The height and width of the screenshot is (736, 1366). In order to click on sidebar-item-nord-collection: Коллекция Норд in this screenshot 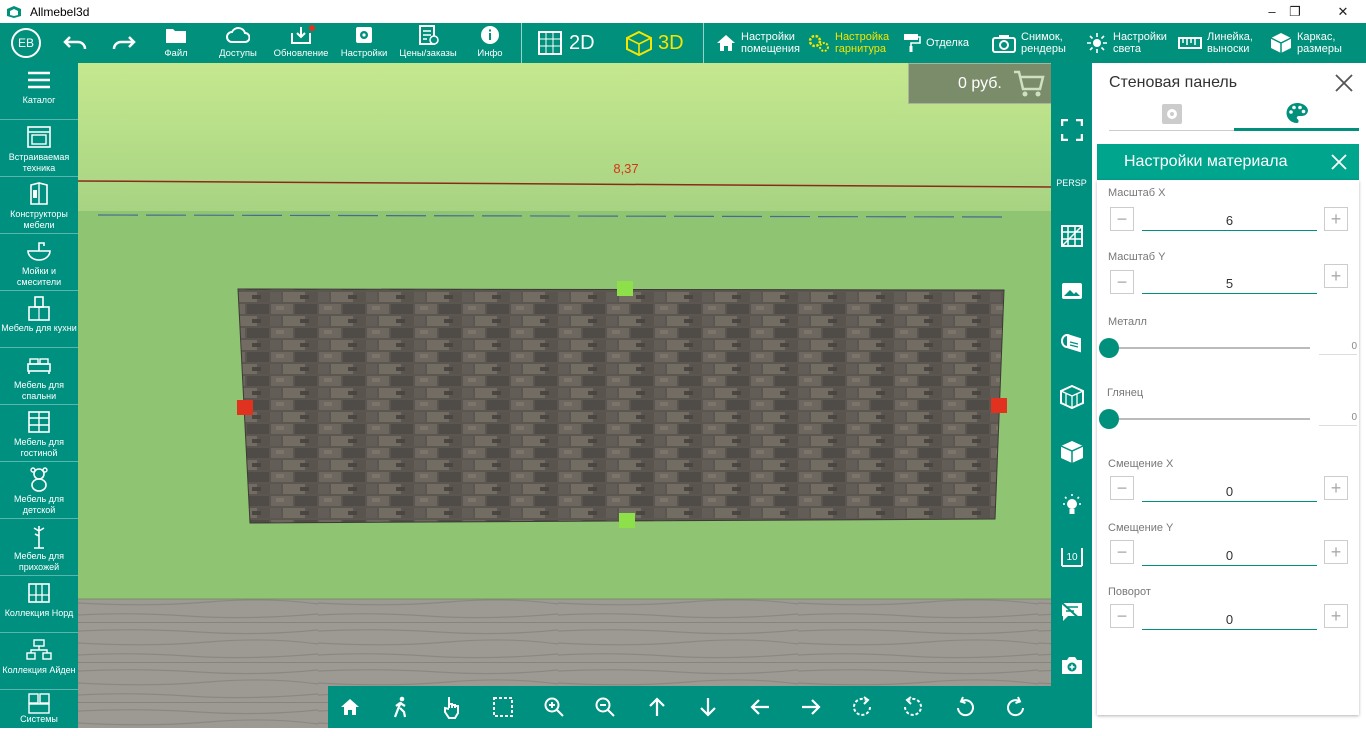, I will do `click(39, 604)`.